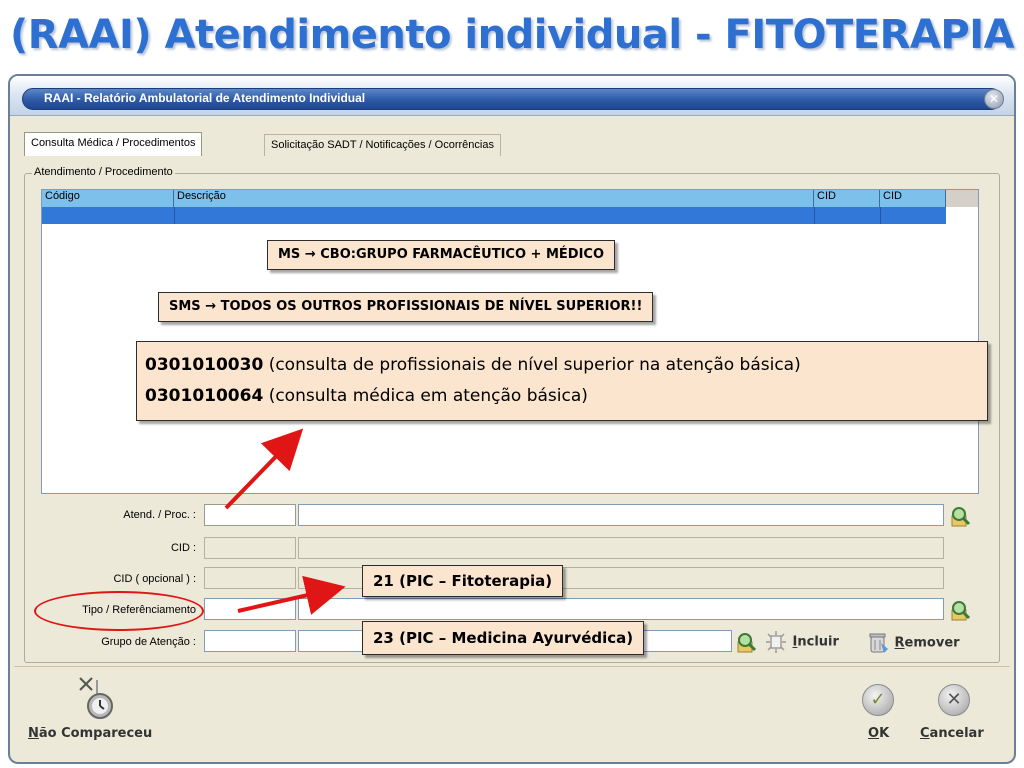  I want to click on nao-compareceu-button: Não Compareceu, so click(90, 733).